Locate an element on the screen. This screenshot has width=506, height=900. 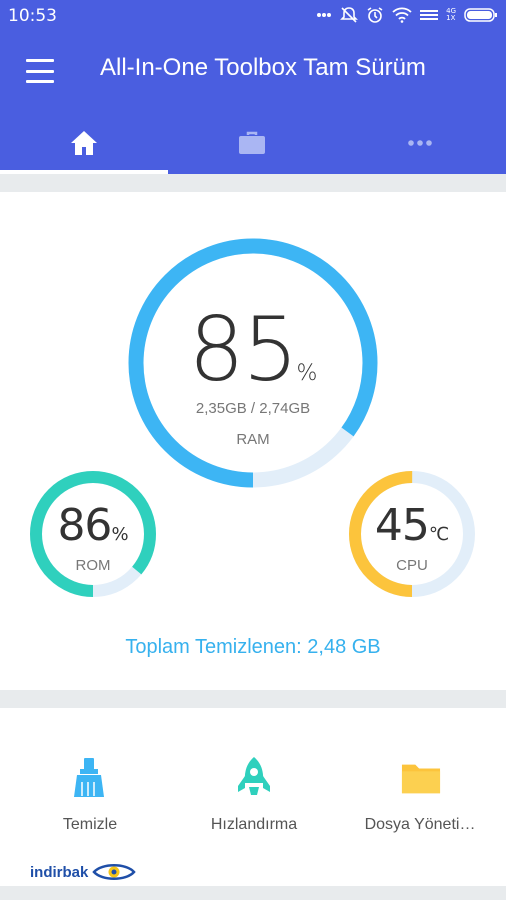
more-horizontal-icon is located at coordinates (420, 143).